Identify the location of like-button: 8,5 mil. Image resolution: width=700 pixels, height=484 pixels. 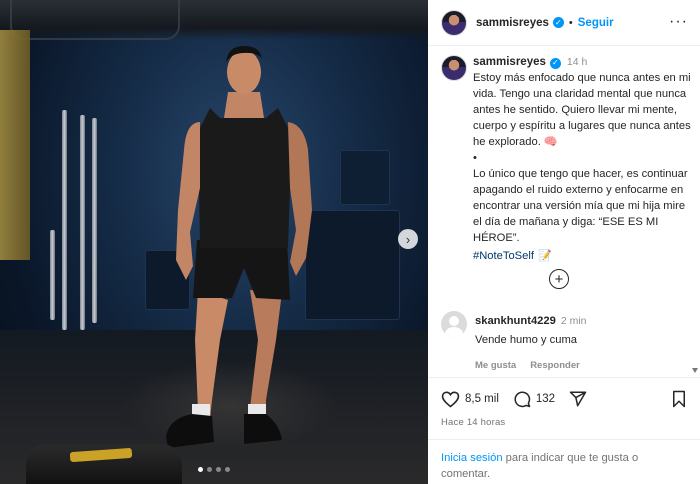
(470, 399).